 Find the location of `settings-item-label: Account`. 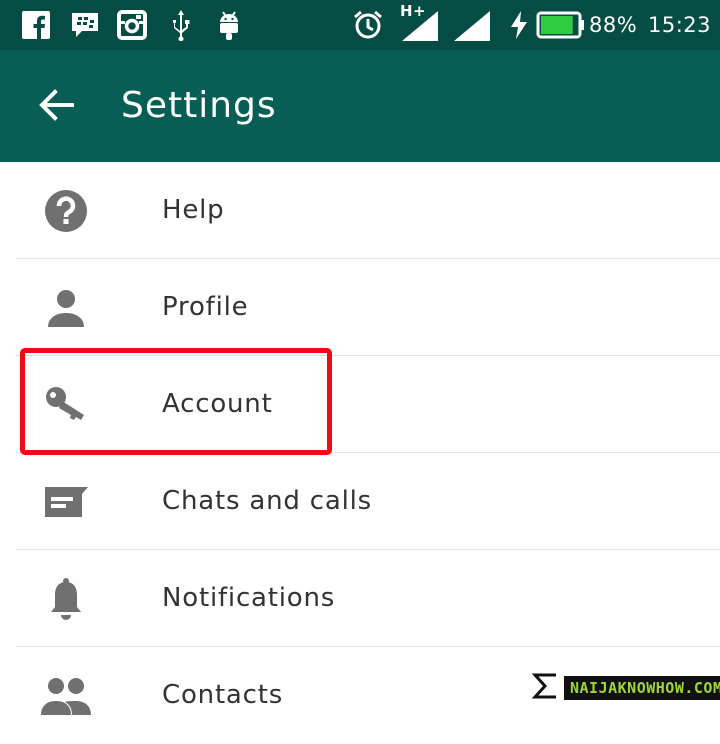

settings-item-label: Account is located at coordinates (217, 404).